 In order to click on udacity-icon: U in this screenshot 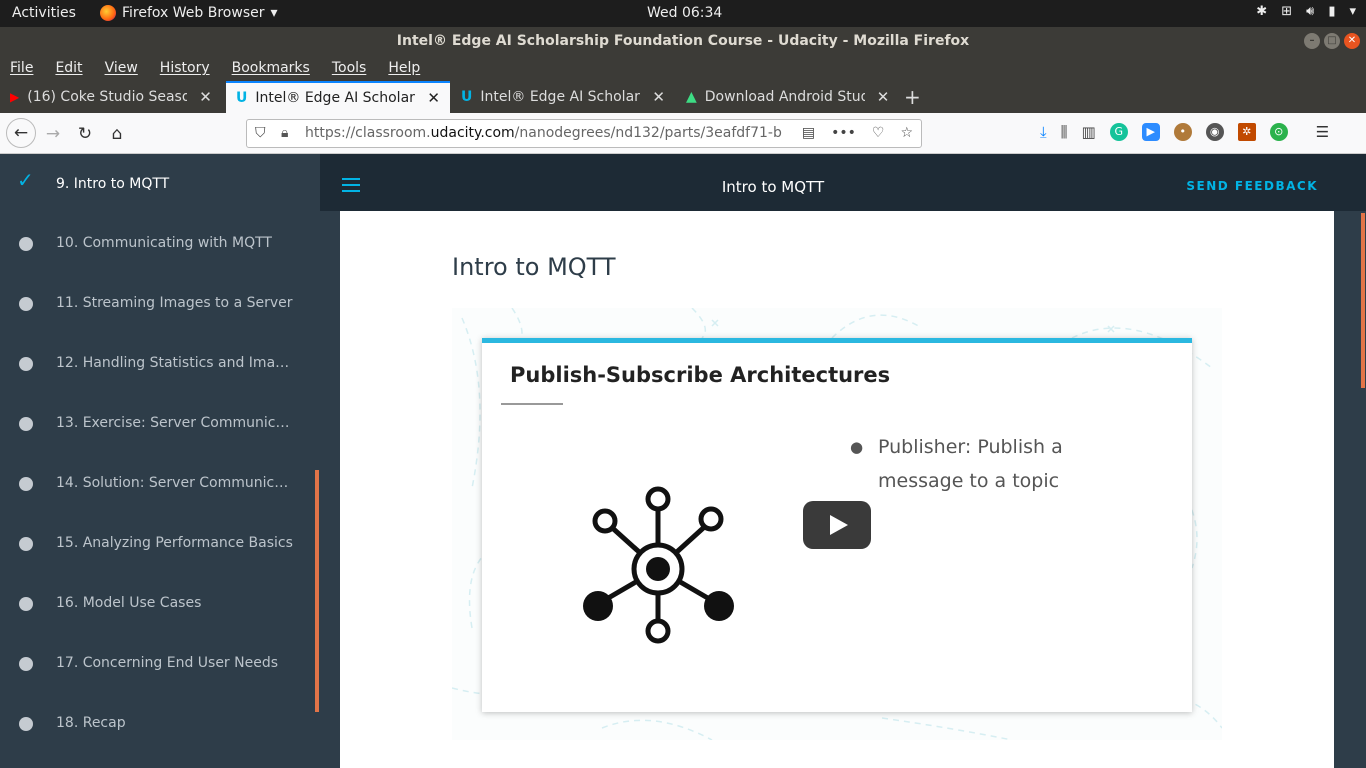, I will do `click(242, 98)`.